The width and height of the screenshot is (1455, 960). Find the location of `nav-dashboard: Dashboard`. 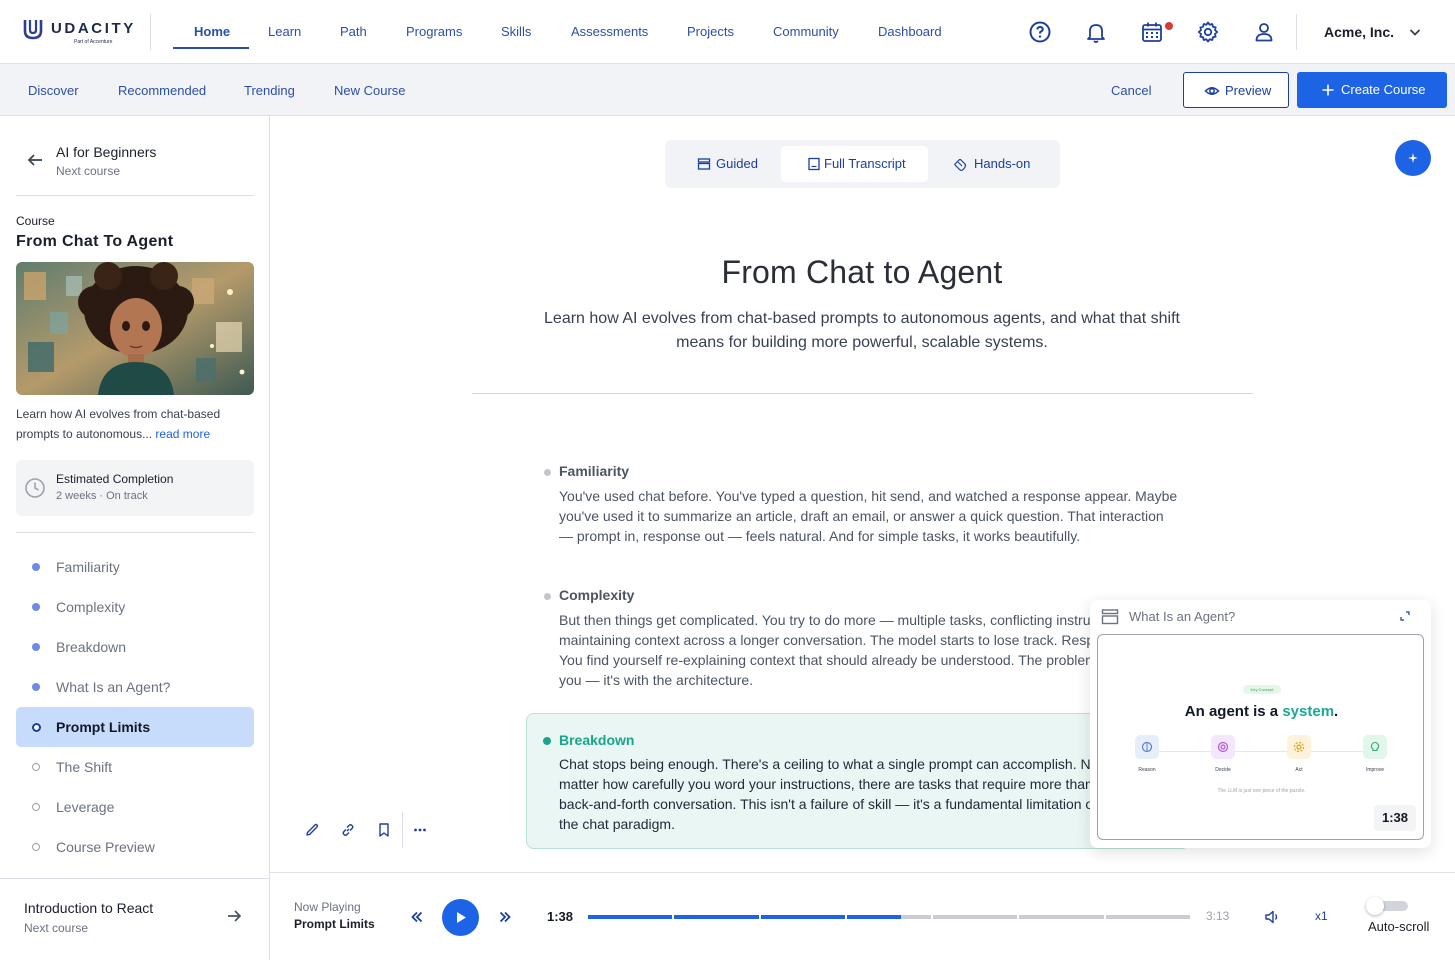

nav-dashboard: Dashboard is located at coordinates (910, 31).